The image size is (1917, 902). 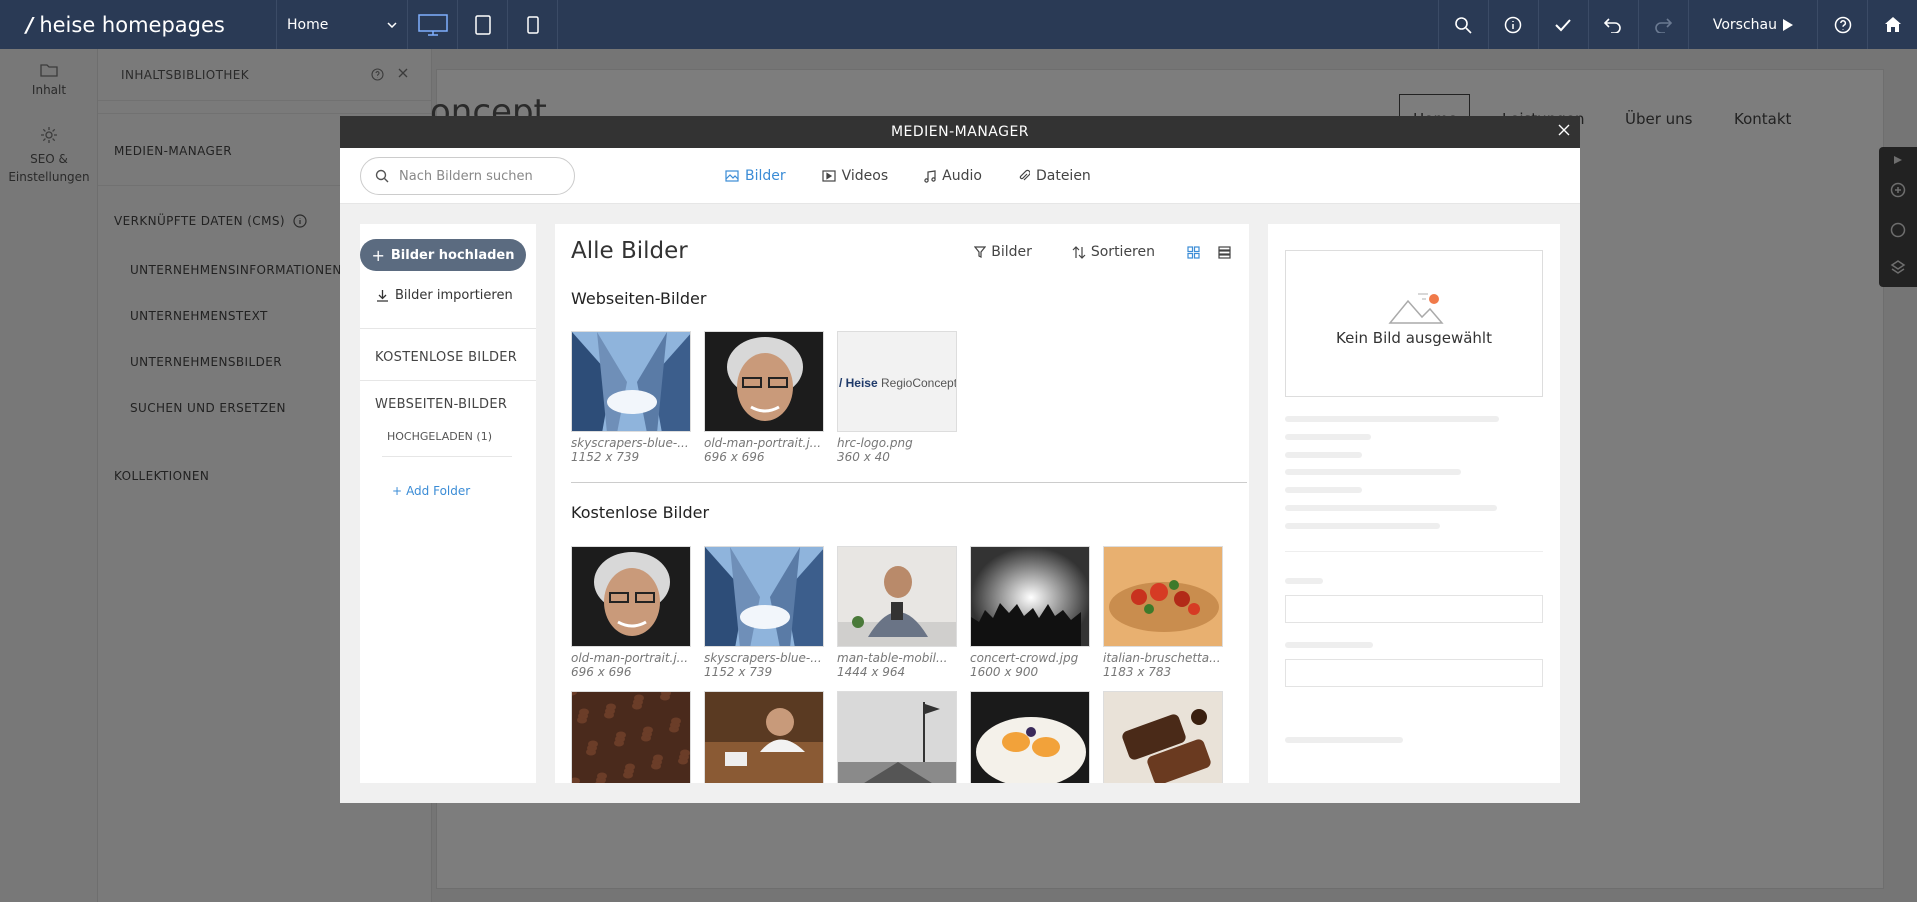 I want to click on home-button, so click(x=1892, y=24).